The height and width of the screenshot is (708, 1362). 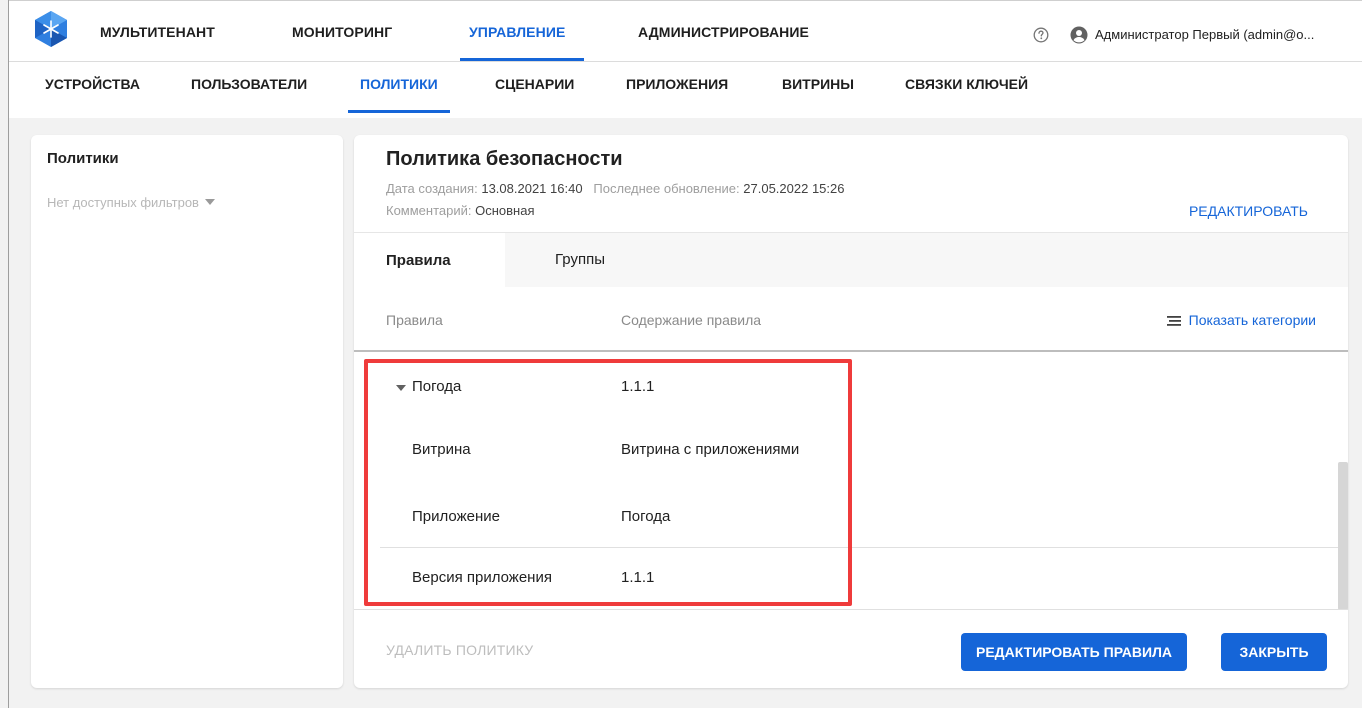 I want to click on subnav-keychains: СВЯЗКИ КЛЮЧЕЙ, so click(x=966, y=84).